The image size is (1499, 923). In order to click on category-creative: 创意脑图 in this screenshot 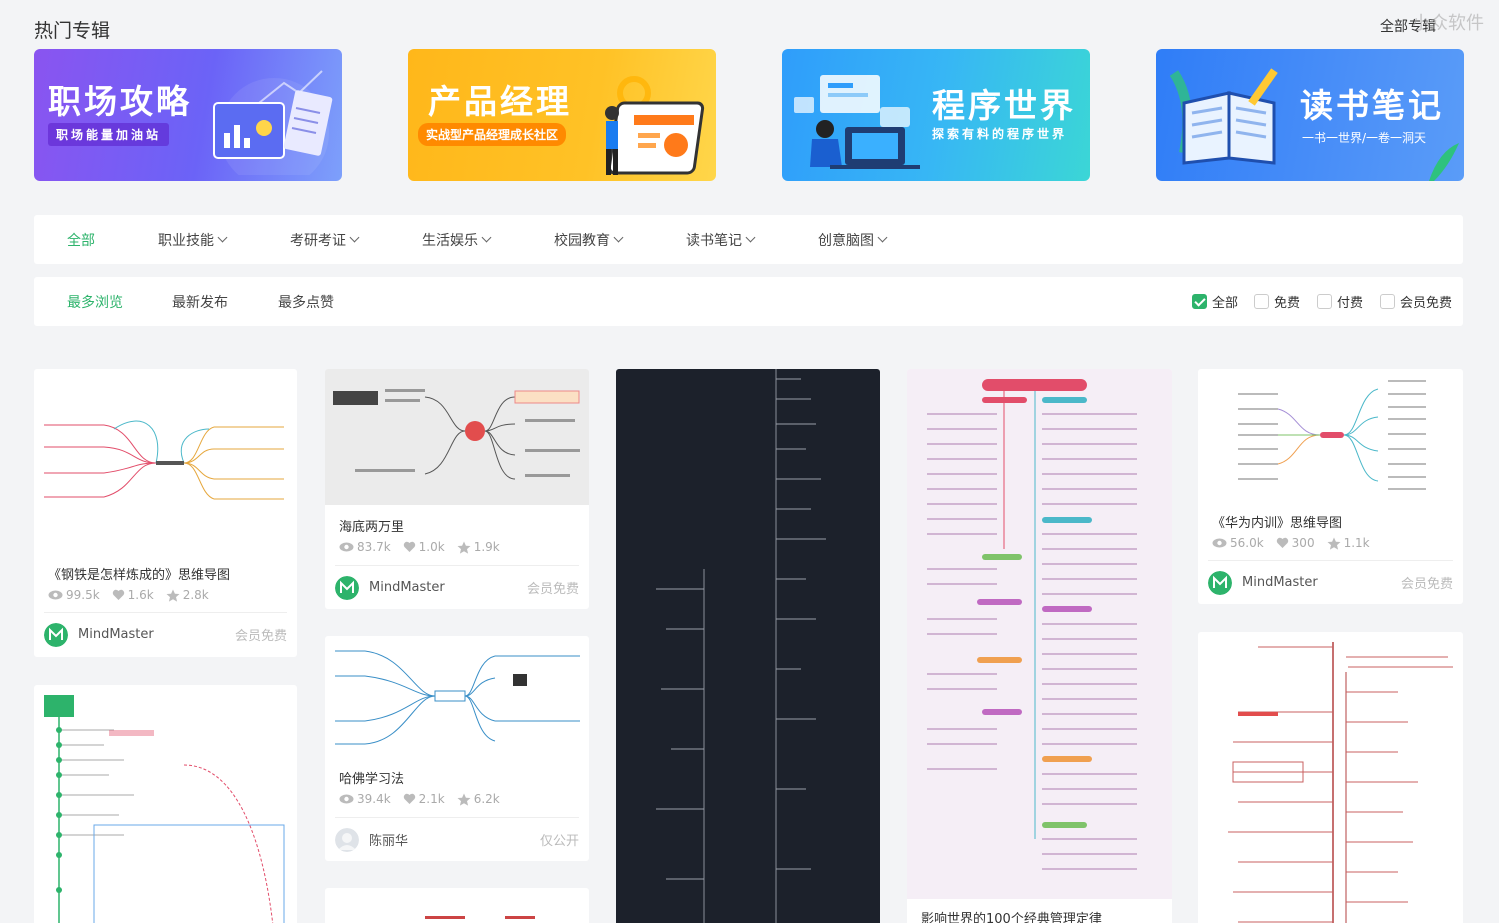, I will do `click(853, 240)`.